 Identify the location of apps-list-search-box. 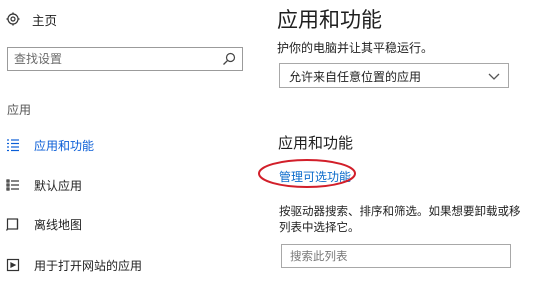
(396, 256).